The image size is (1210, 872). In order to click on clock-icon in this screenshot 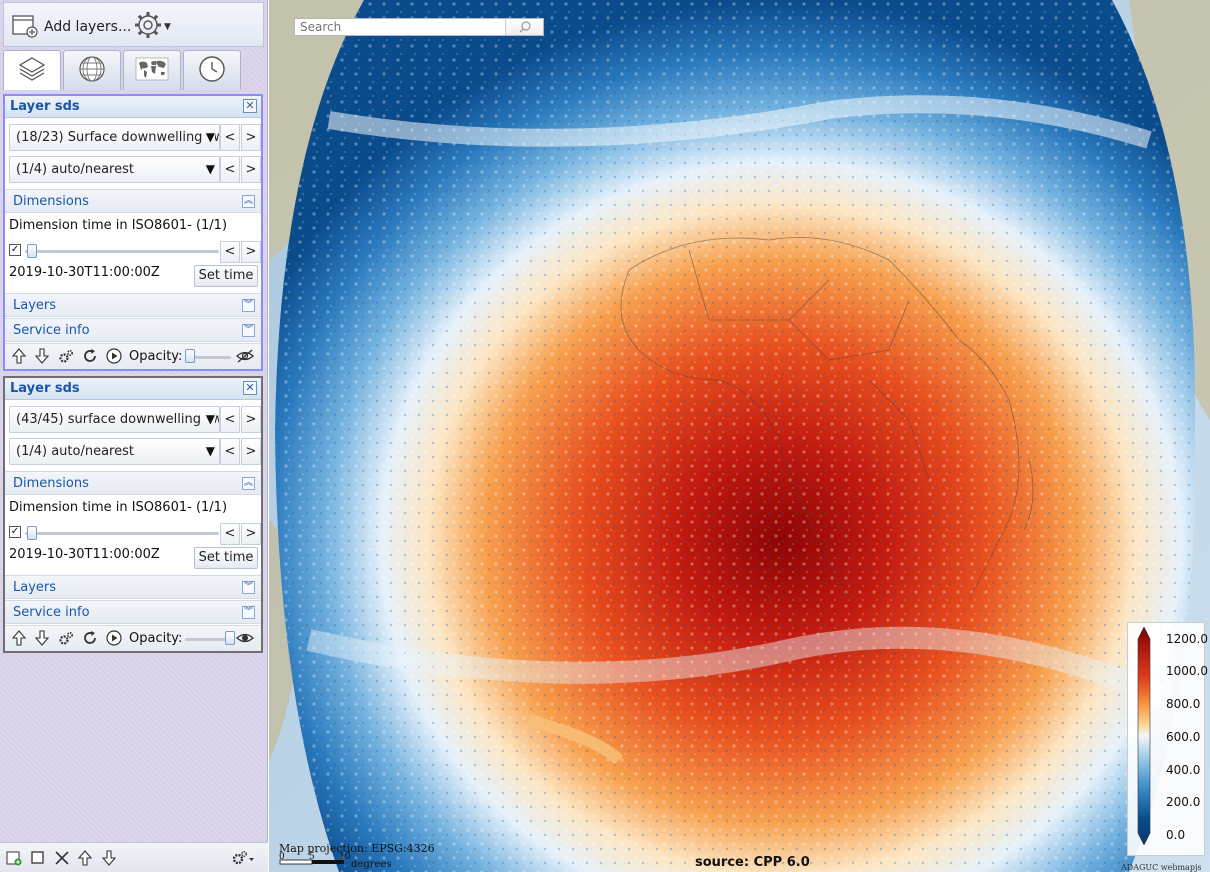, I will do `click(212, 71)`.